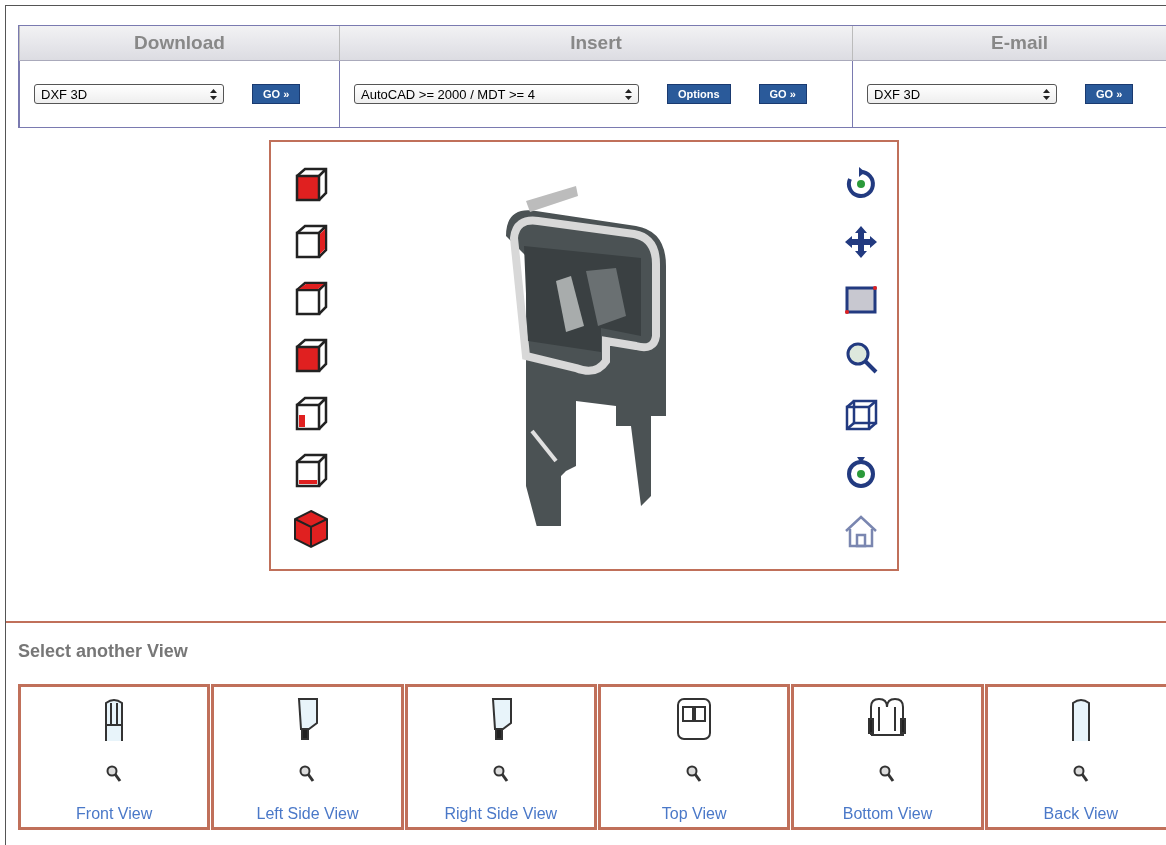  What do you see at coordinates (1075, 757) in the screenshot?
I see `view-thumbnail: Back View` at bounding box center [1075, 757].